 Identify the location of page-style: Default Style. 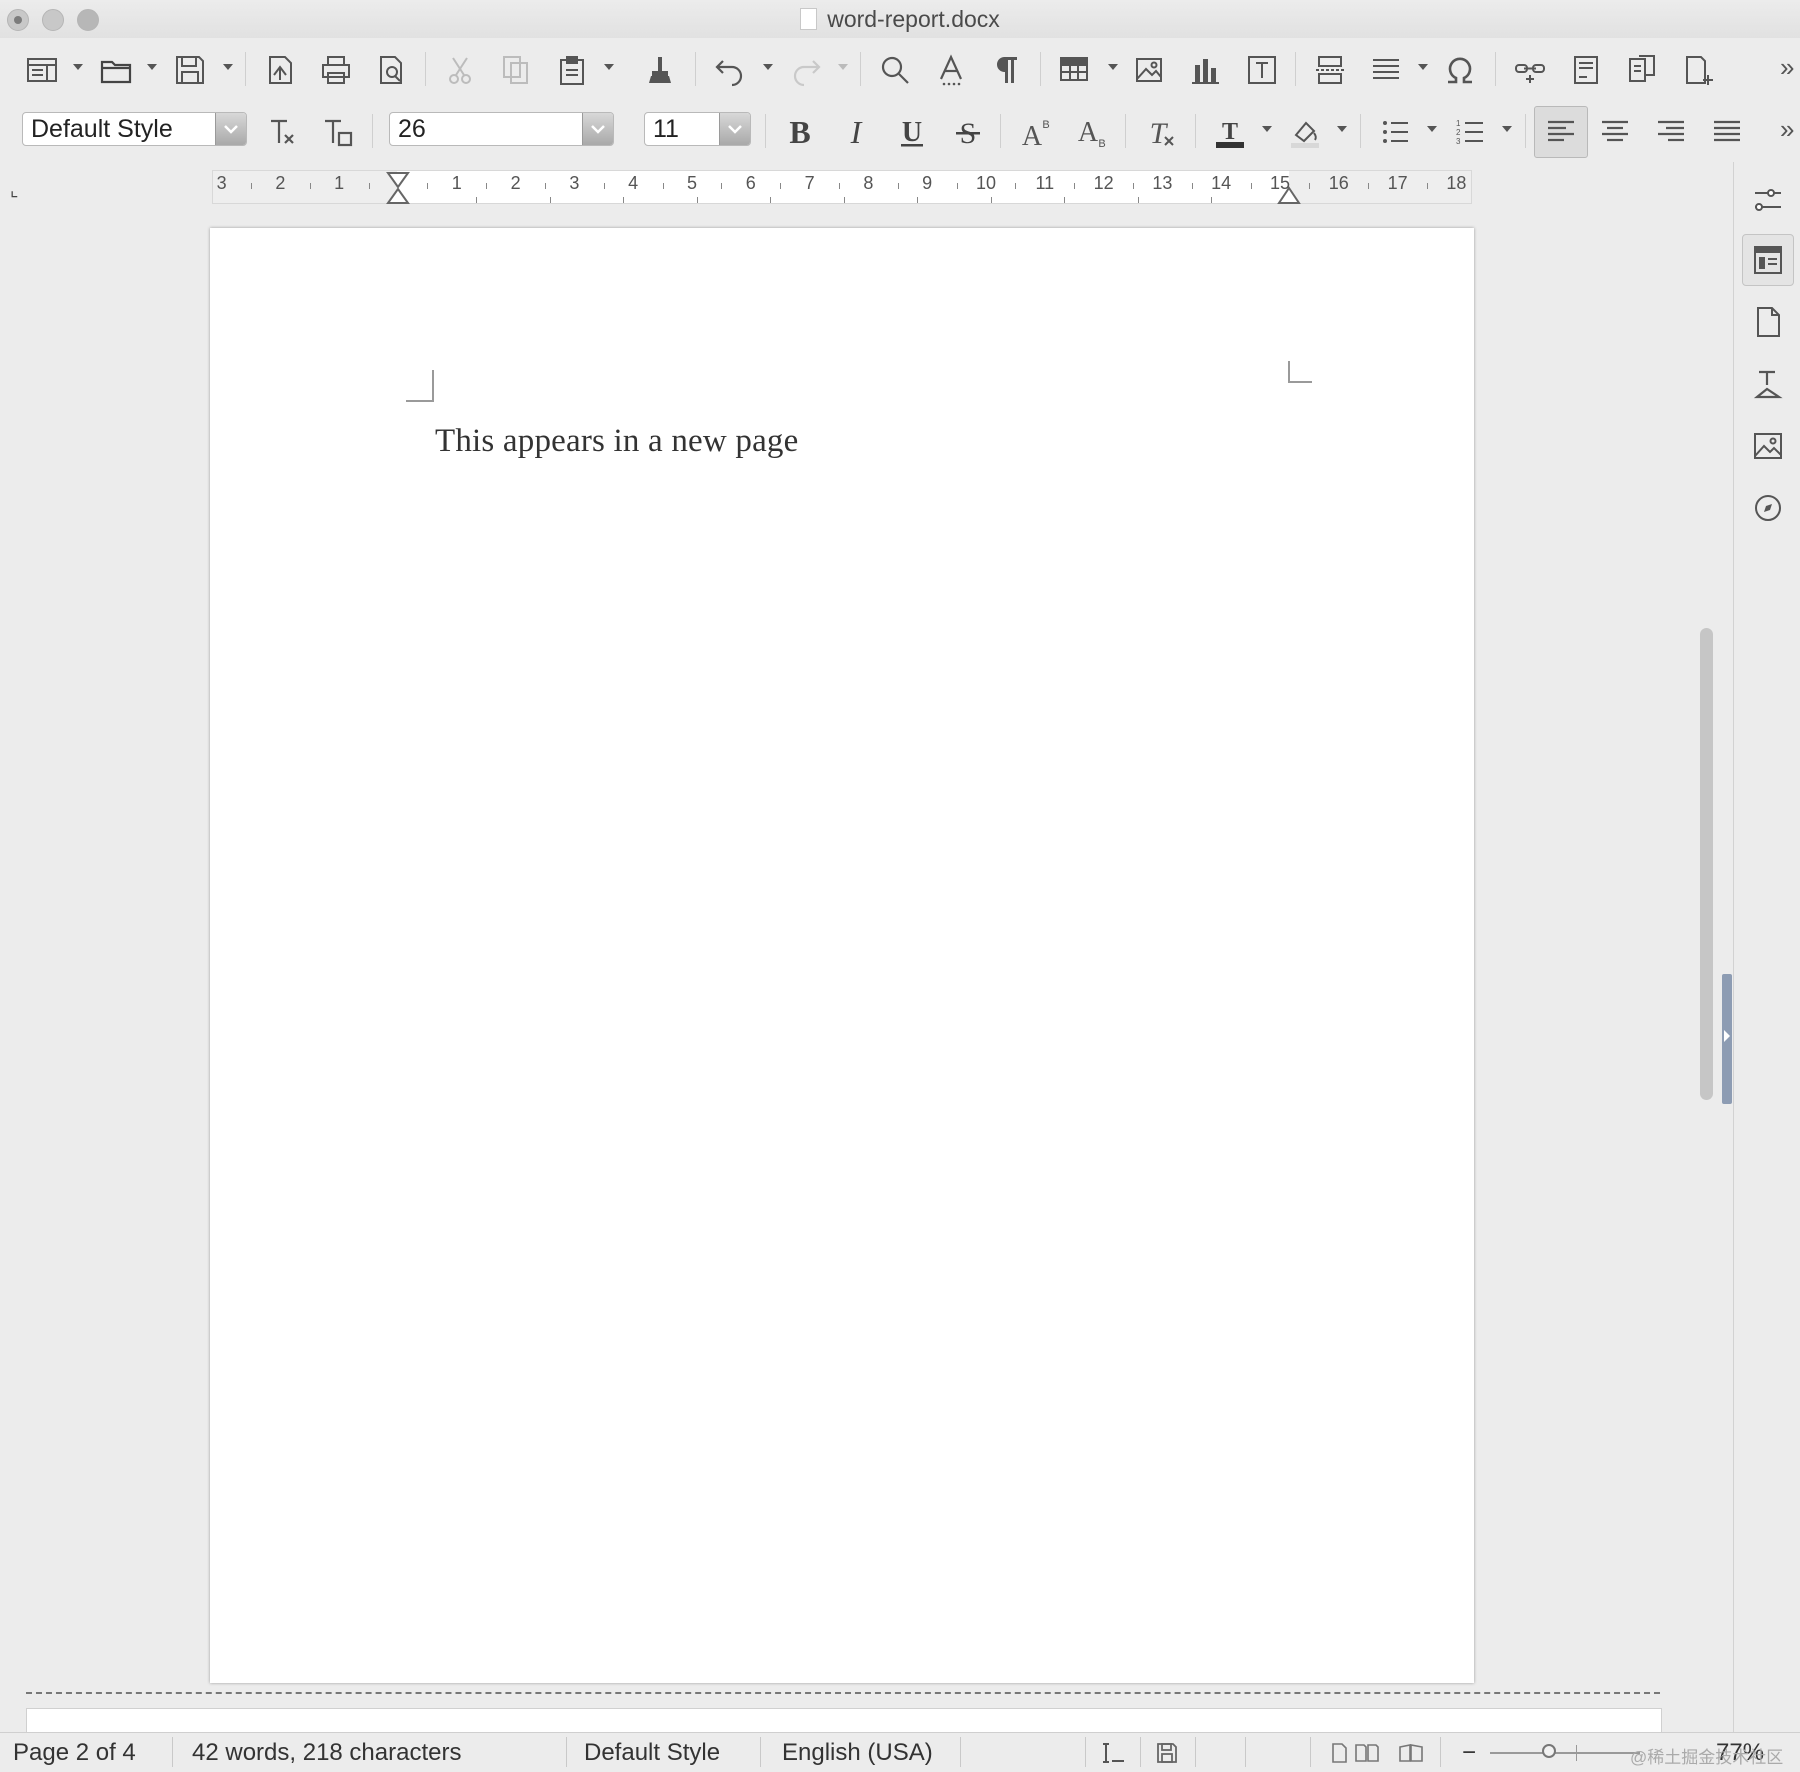
(652, 1753).